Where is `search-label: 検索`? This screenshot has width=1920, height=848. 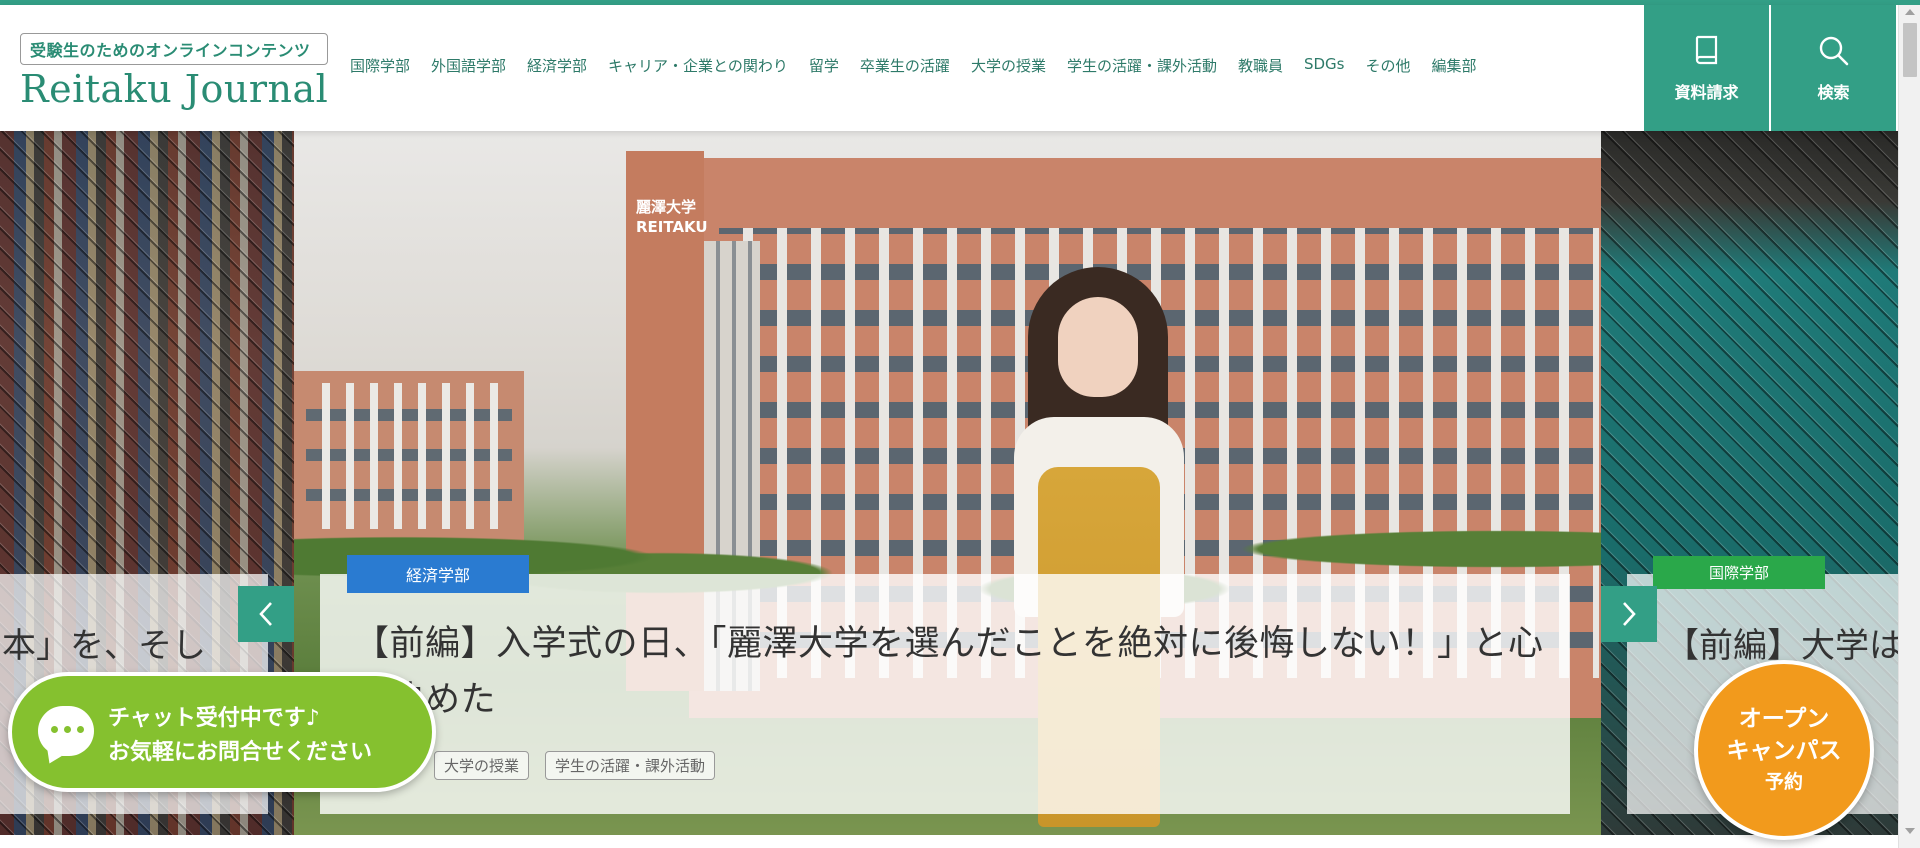 search-label: 検索 is located at coordinates (1833, 92).